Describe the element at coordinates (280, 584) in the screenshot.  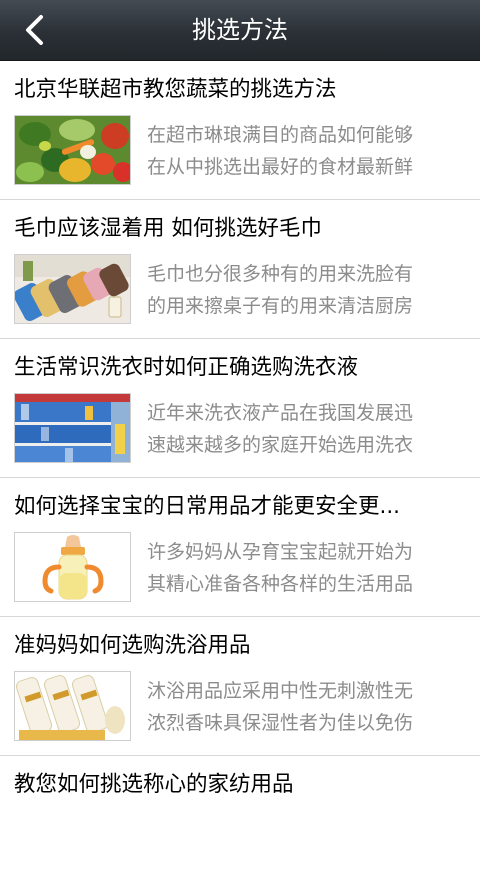
I see `summary-line: 其精心准备各种各样的生活用品` at that location.